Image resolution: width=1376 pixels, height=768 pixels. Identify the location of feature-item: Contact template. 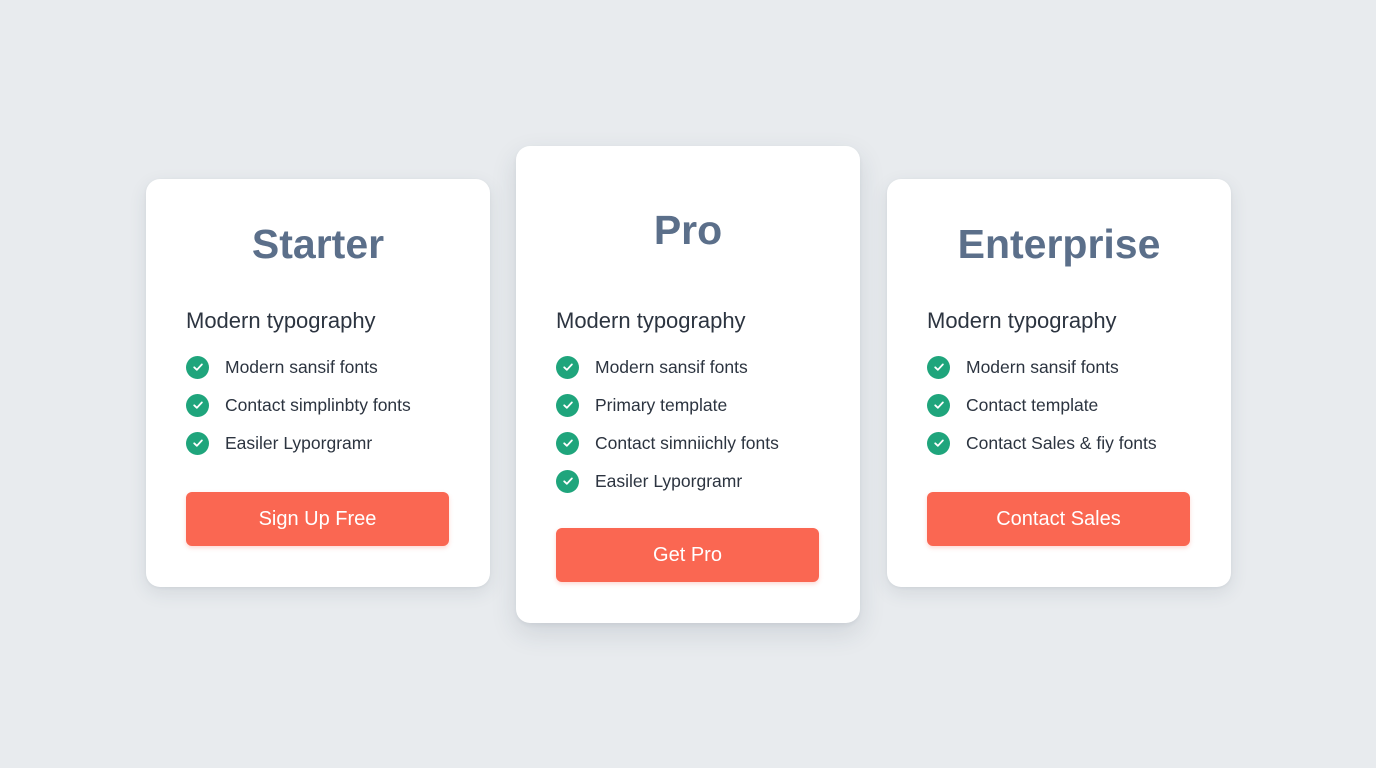
(1042, 405).